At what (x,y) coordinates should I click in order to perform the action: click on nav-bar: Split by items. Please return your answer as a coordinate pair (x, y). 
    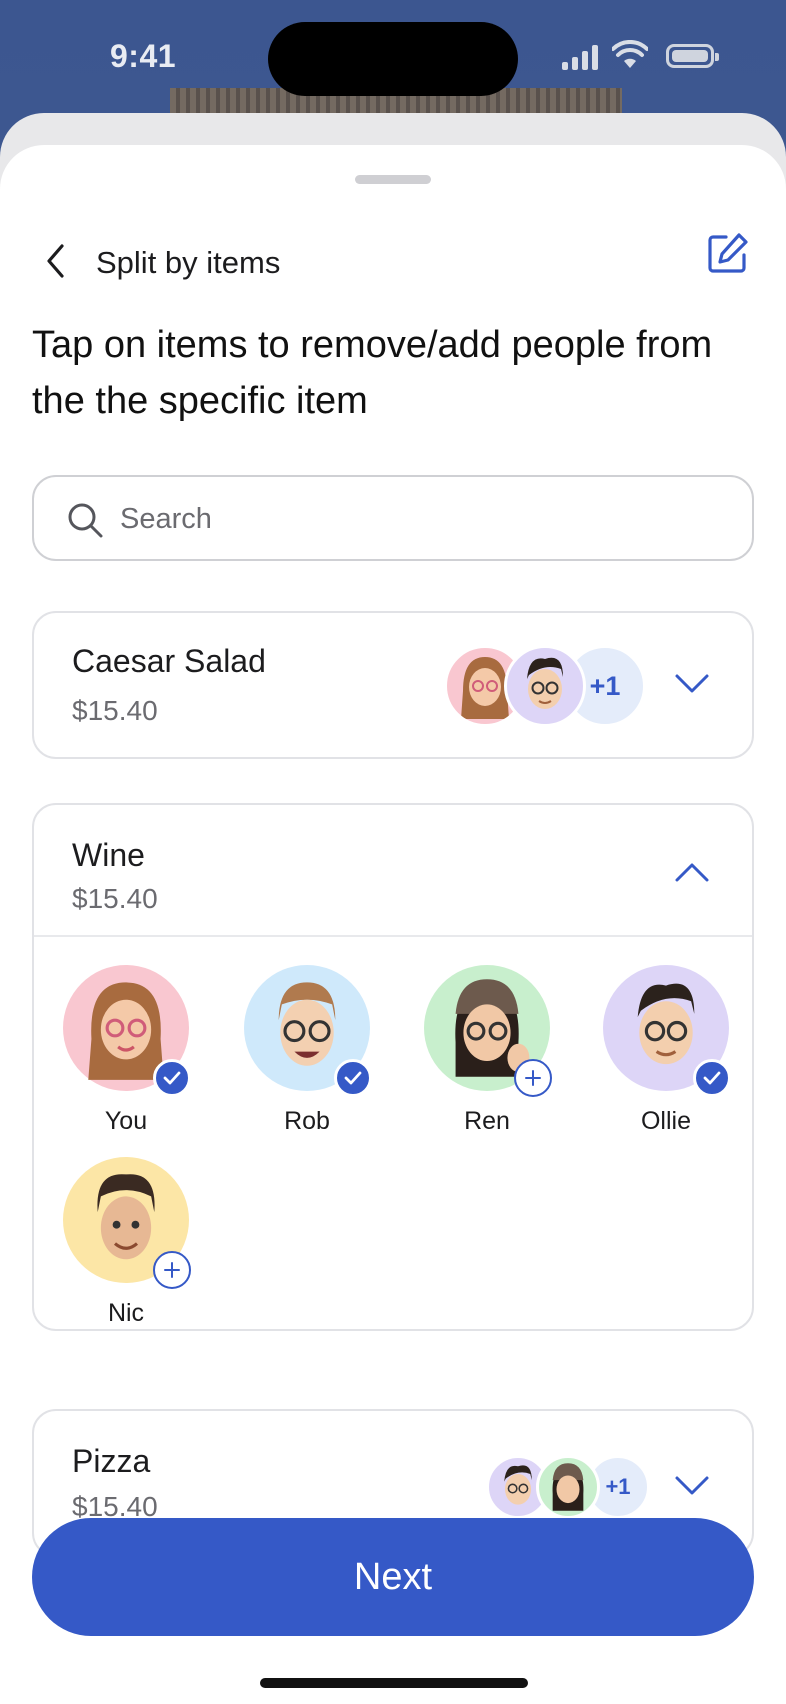
    Looking at the image, I should click on (393, 260).